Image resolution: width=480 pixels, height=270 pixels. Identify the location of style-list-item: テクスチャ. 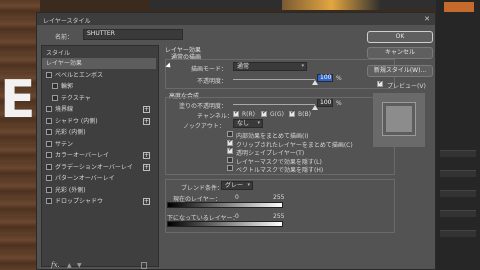
(99, 98).